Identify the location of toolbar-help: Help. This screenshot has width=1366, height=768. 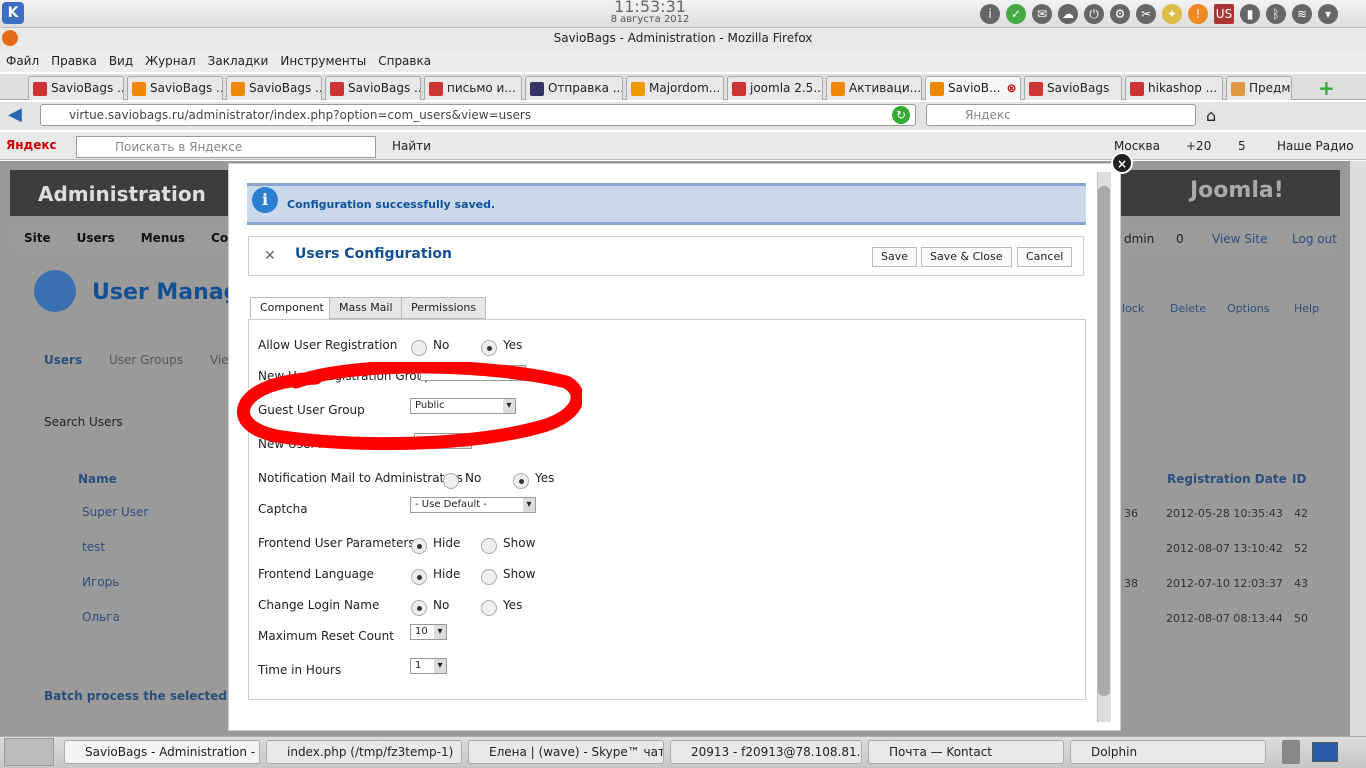
(1306, 308).